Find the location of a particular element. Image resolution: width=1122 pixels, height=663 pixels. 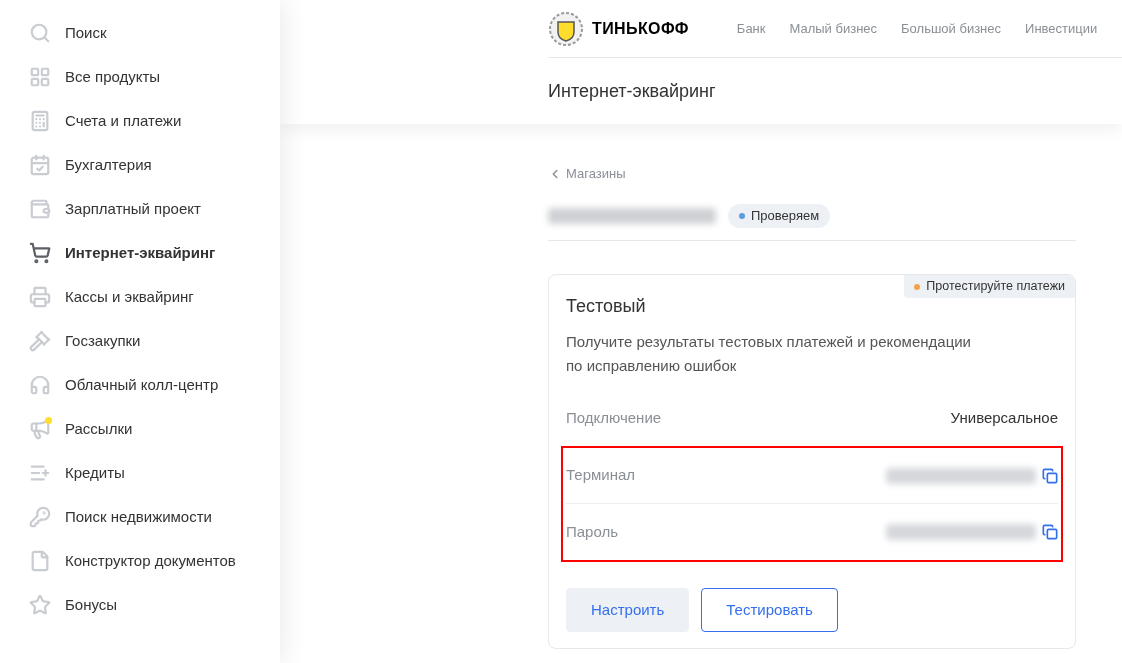

wallet-icon is located at coordinates (40, 209).